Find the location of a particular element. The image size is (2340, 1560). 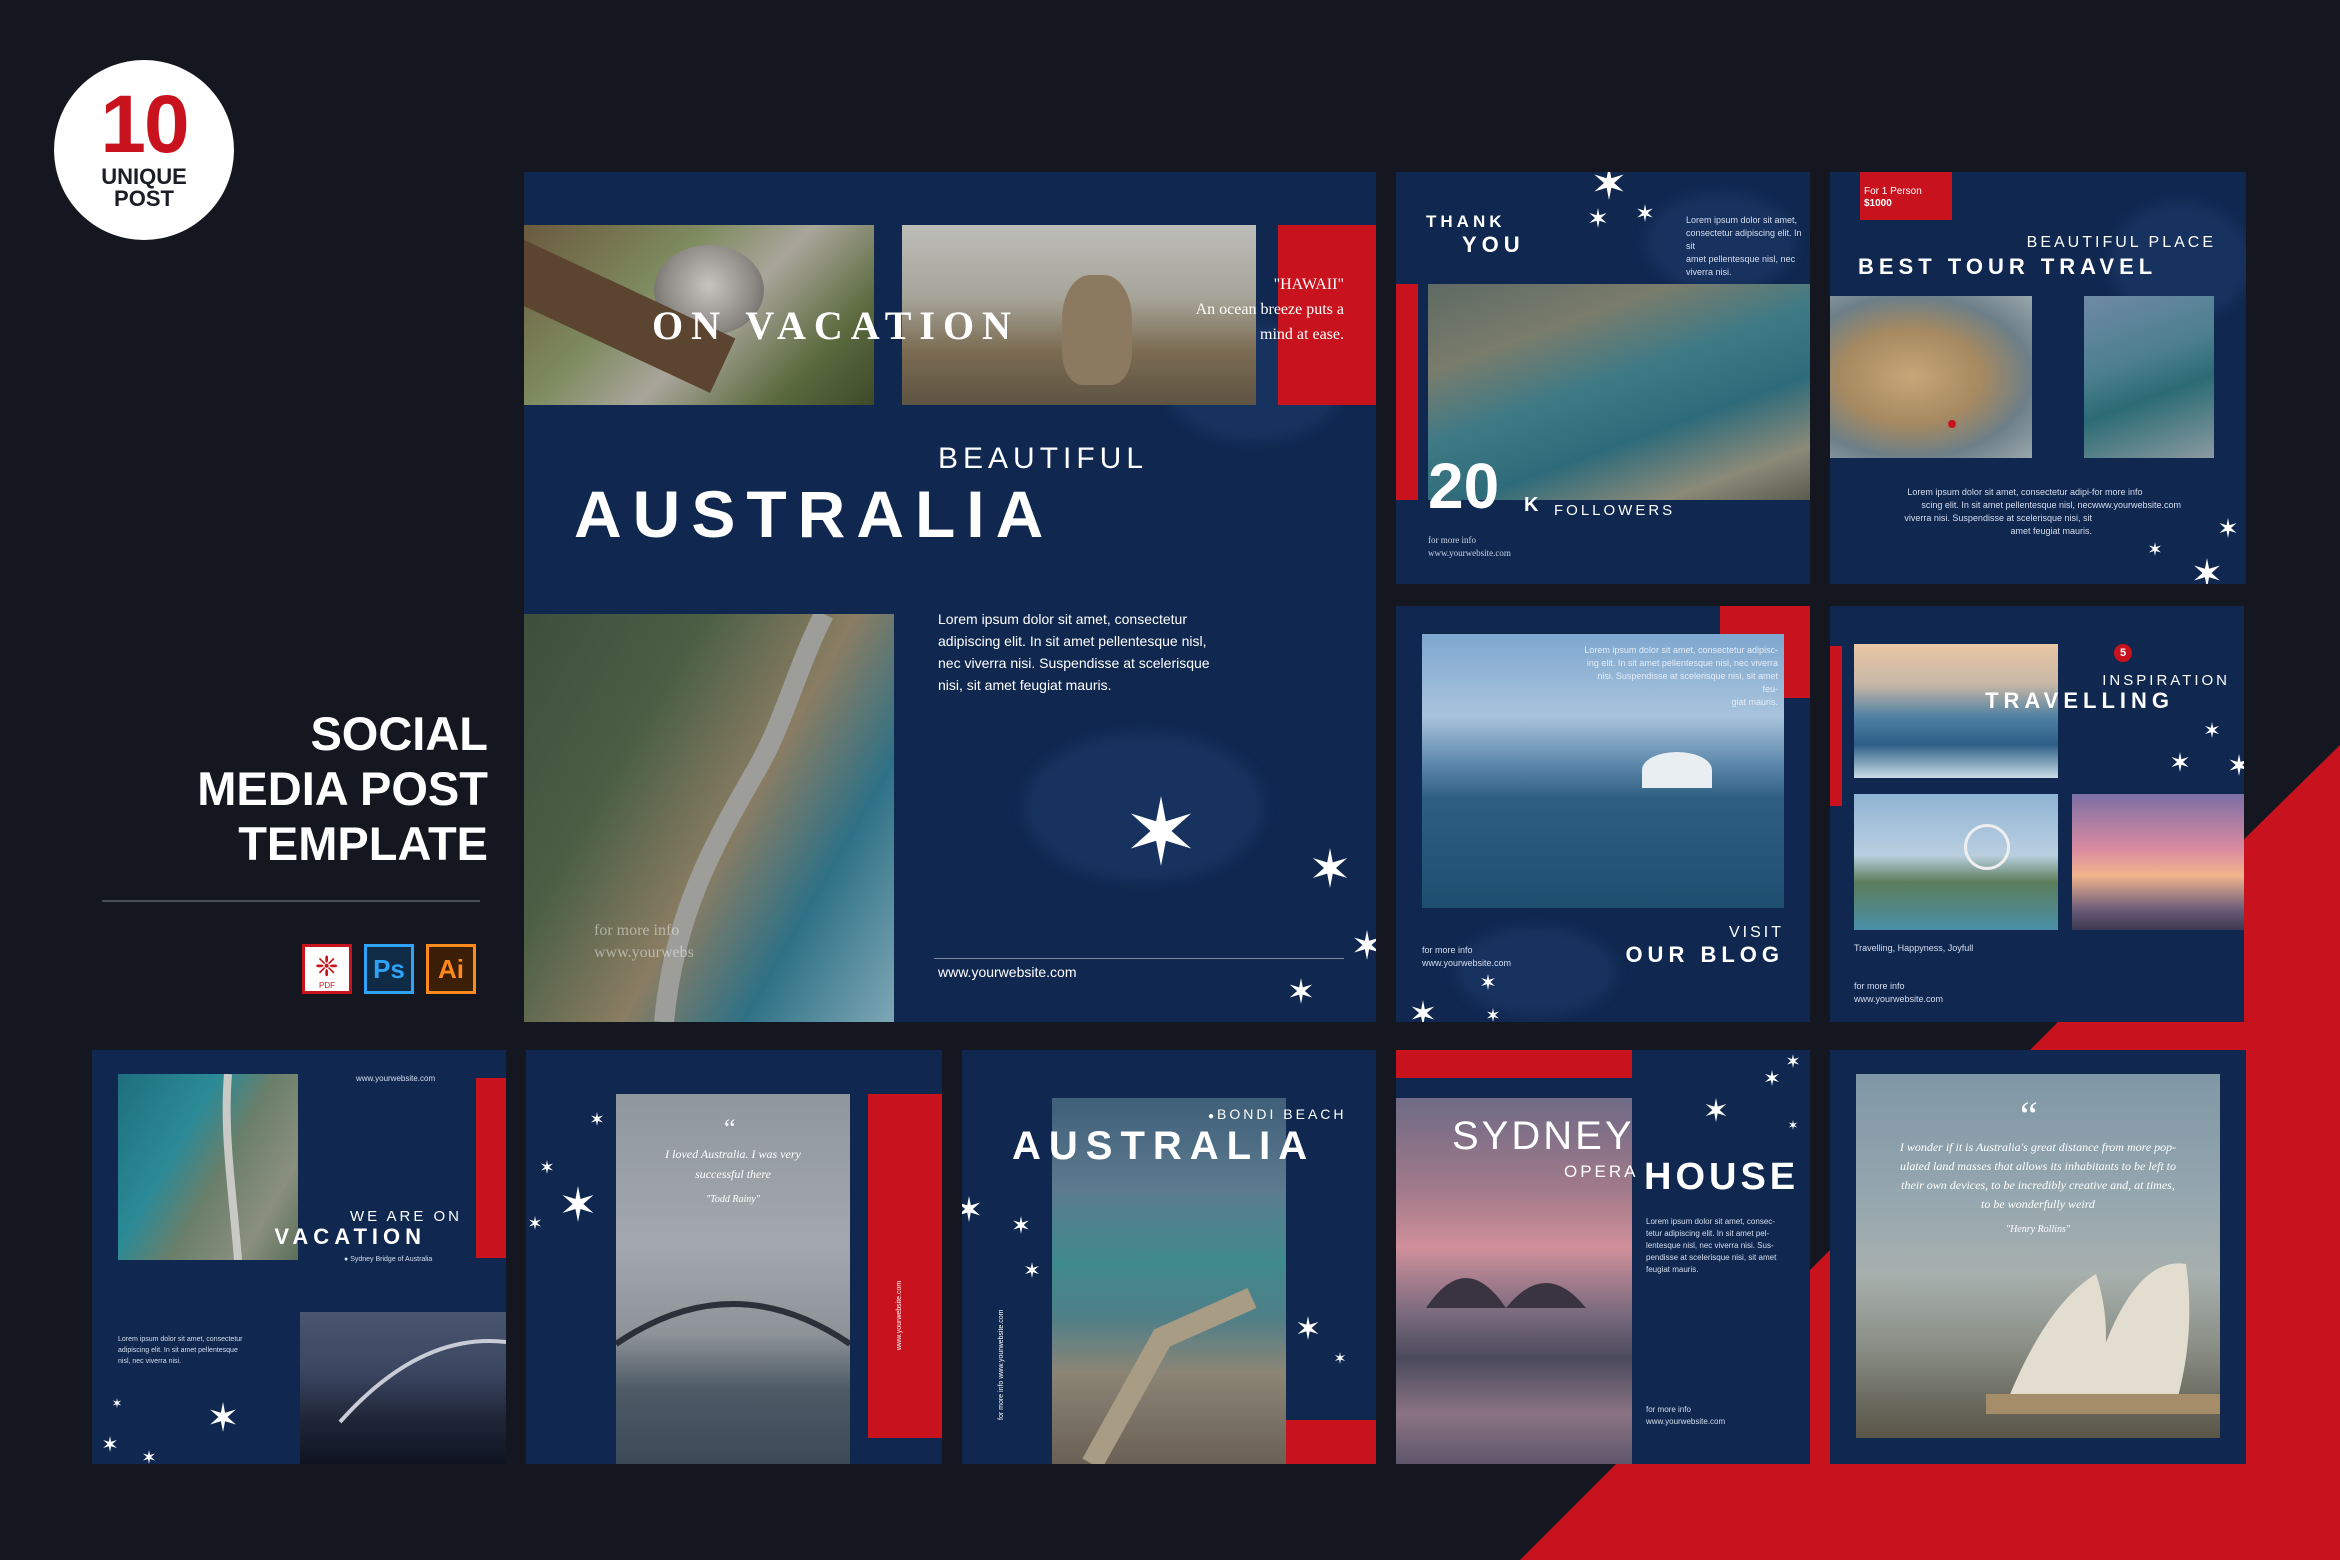

sydney-lorem-line2: tetur adipiscing elit. In sit amet pel- is located at coordinates (1708, 1233).